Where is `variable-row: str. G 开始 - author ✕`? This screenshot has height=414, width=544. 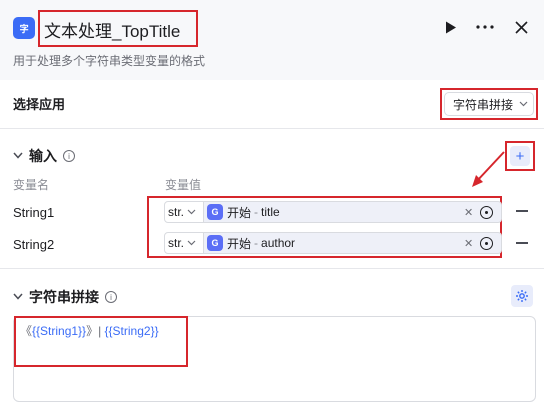
variable-row: str. G 开始 - author ✕ is located at coordinates (333, 243).